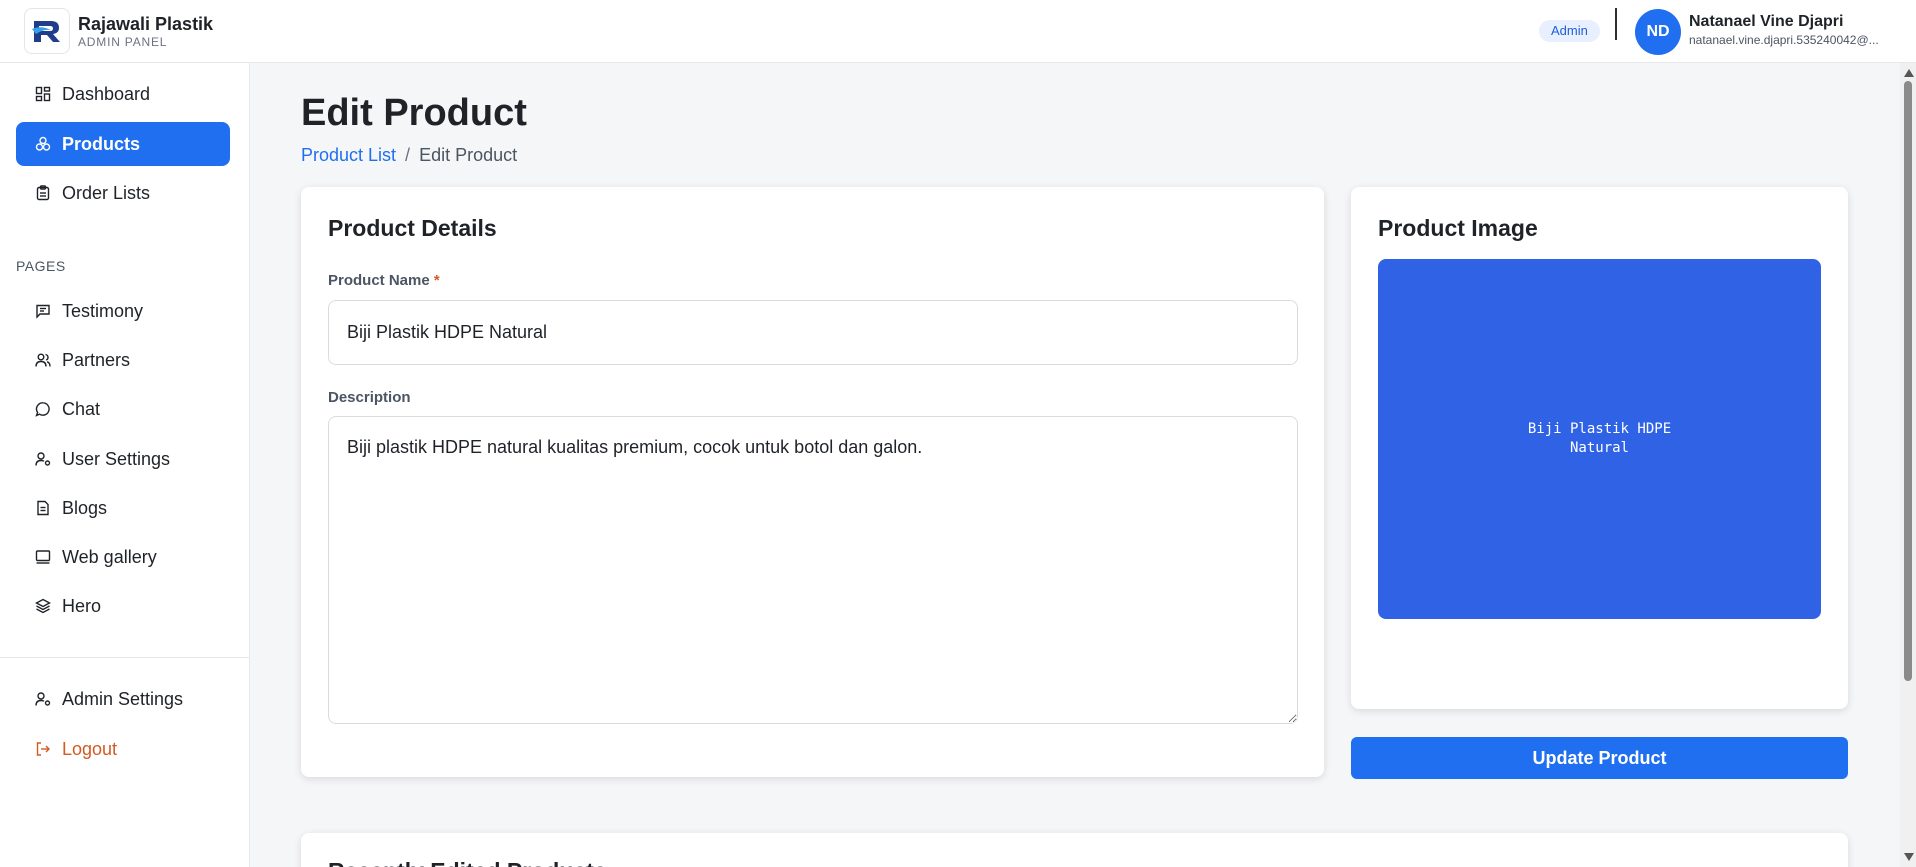 This screenshot has height=867, width=1916. Describe the element at coordinates (123, 42) in the screenshot. I see `brand-subtitle: ADMIN PANEL` at that location.